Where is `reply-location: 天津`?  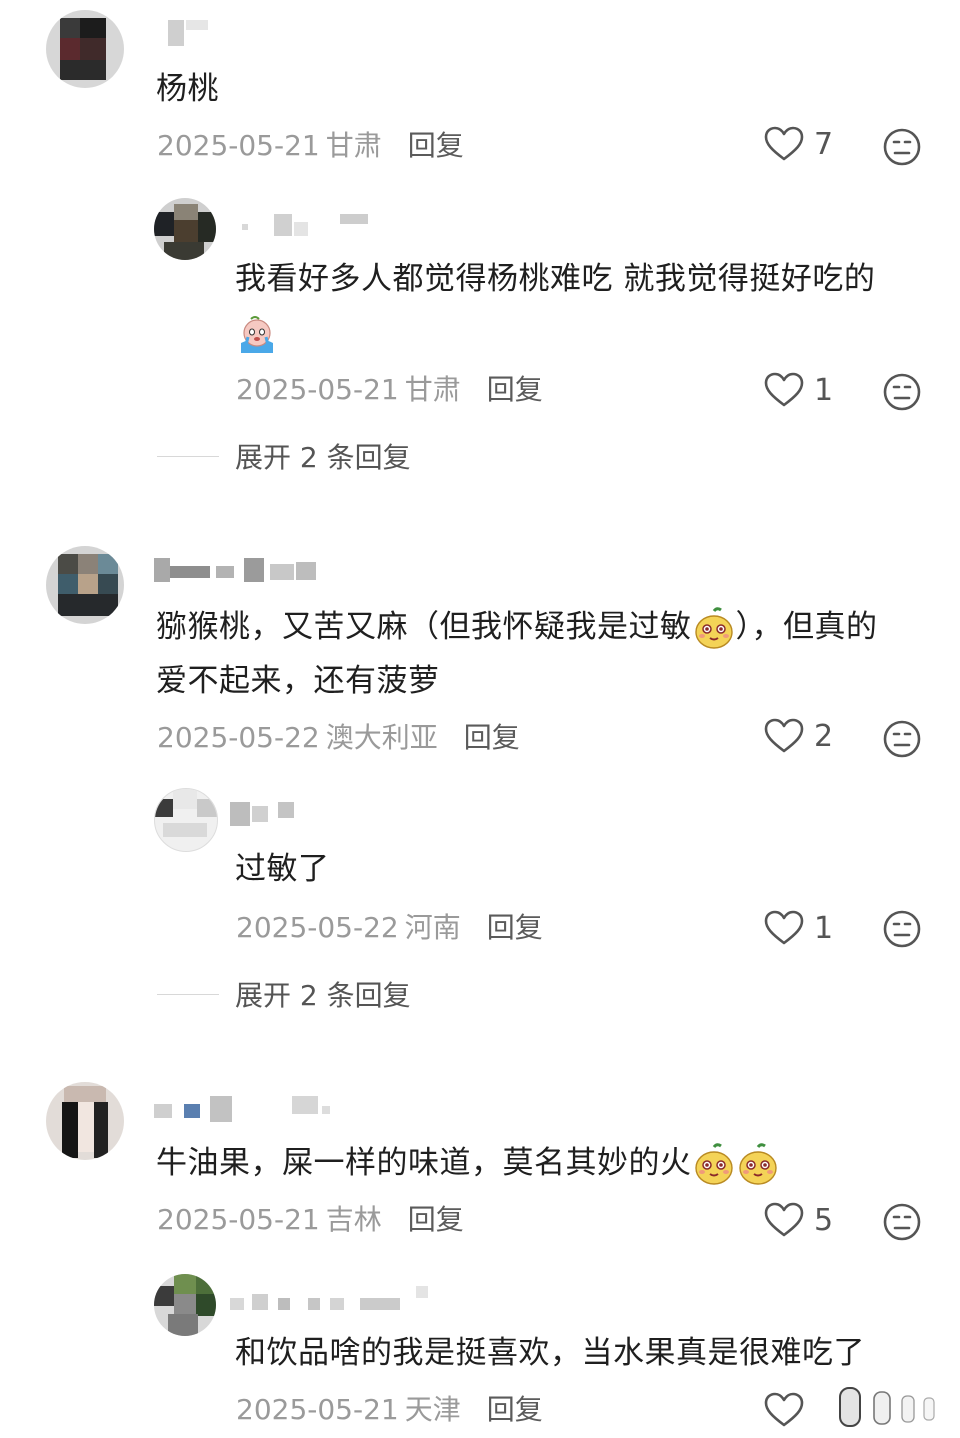 reply-location: 天津 is located at coordinates (432, 1409).